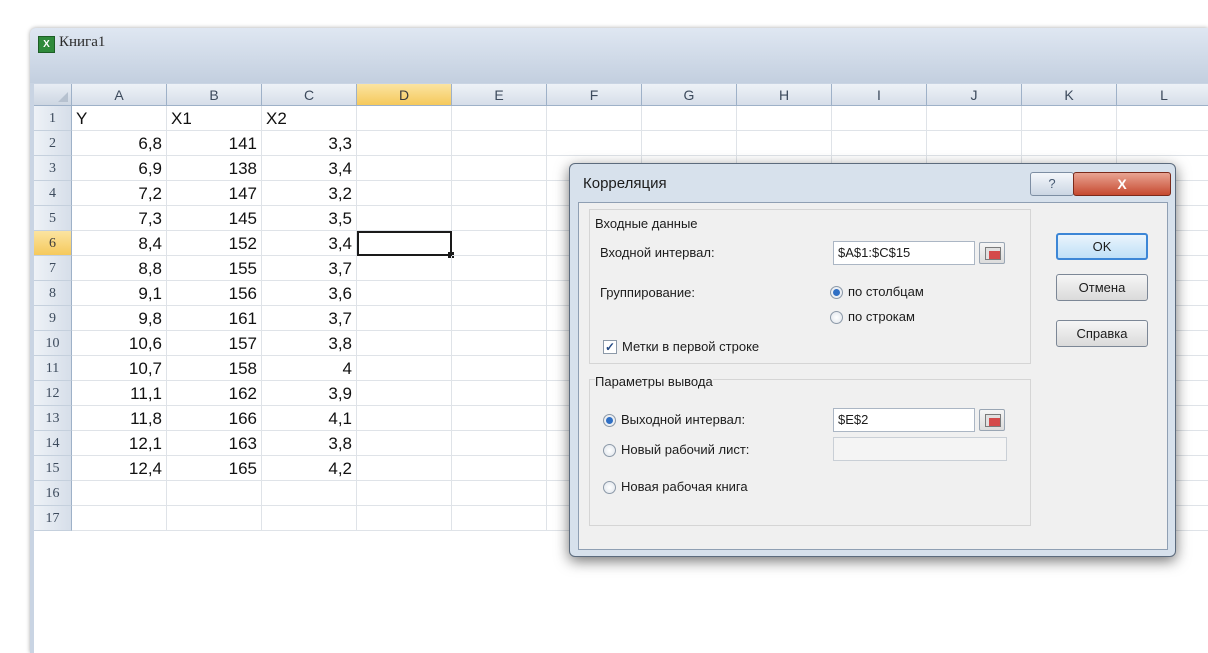  Describe the element at coordinates (309, 468) in the screenshot. I see `cell-c15: 4,2` at that location.